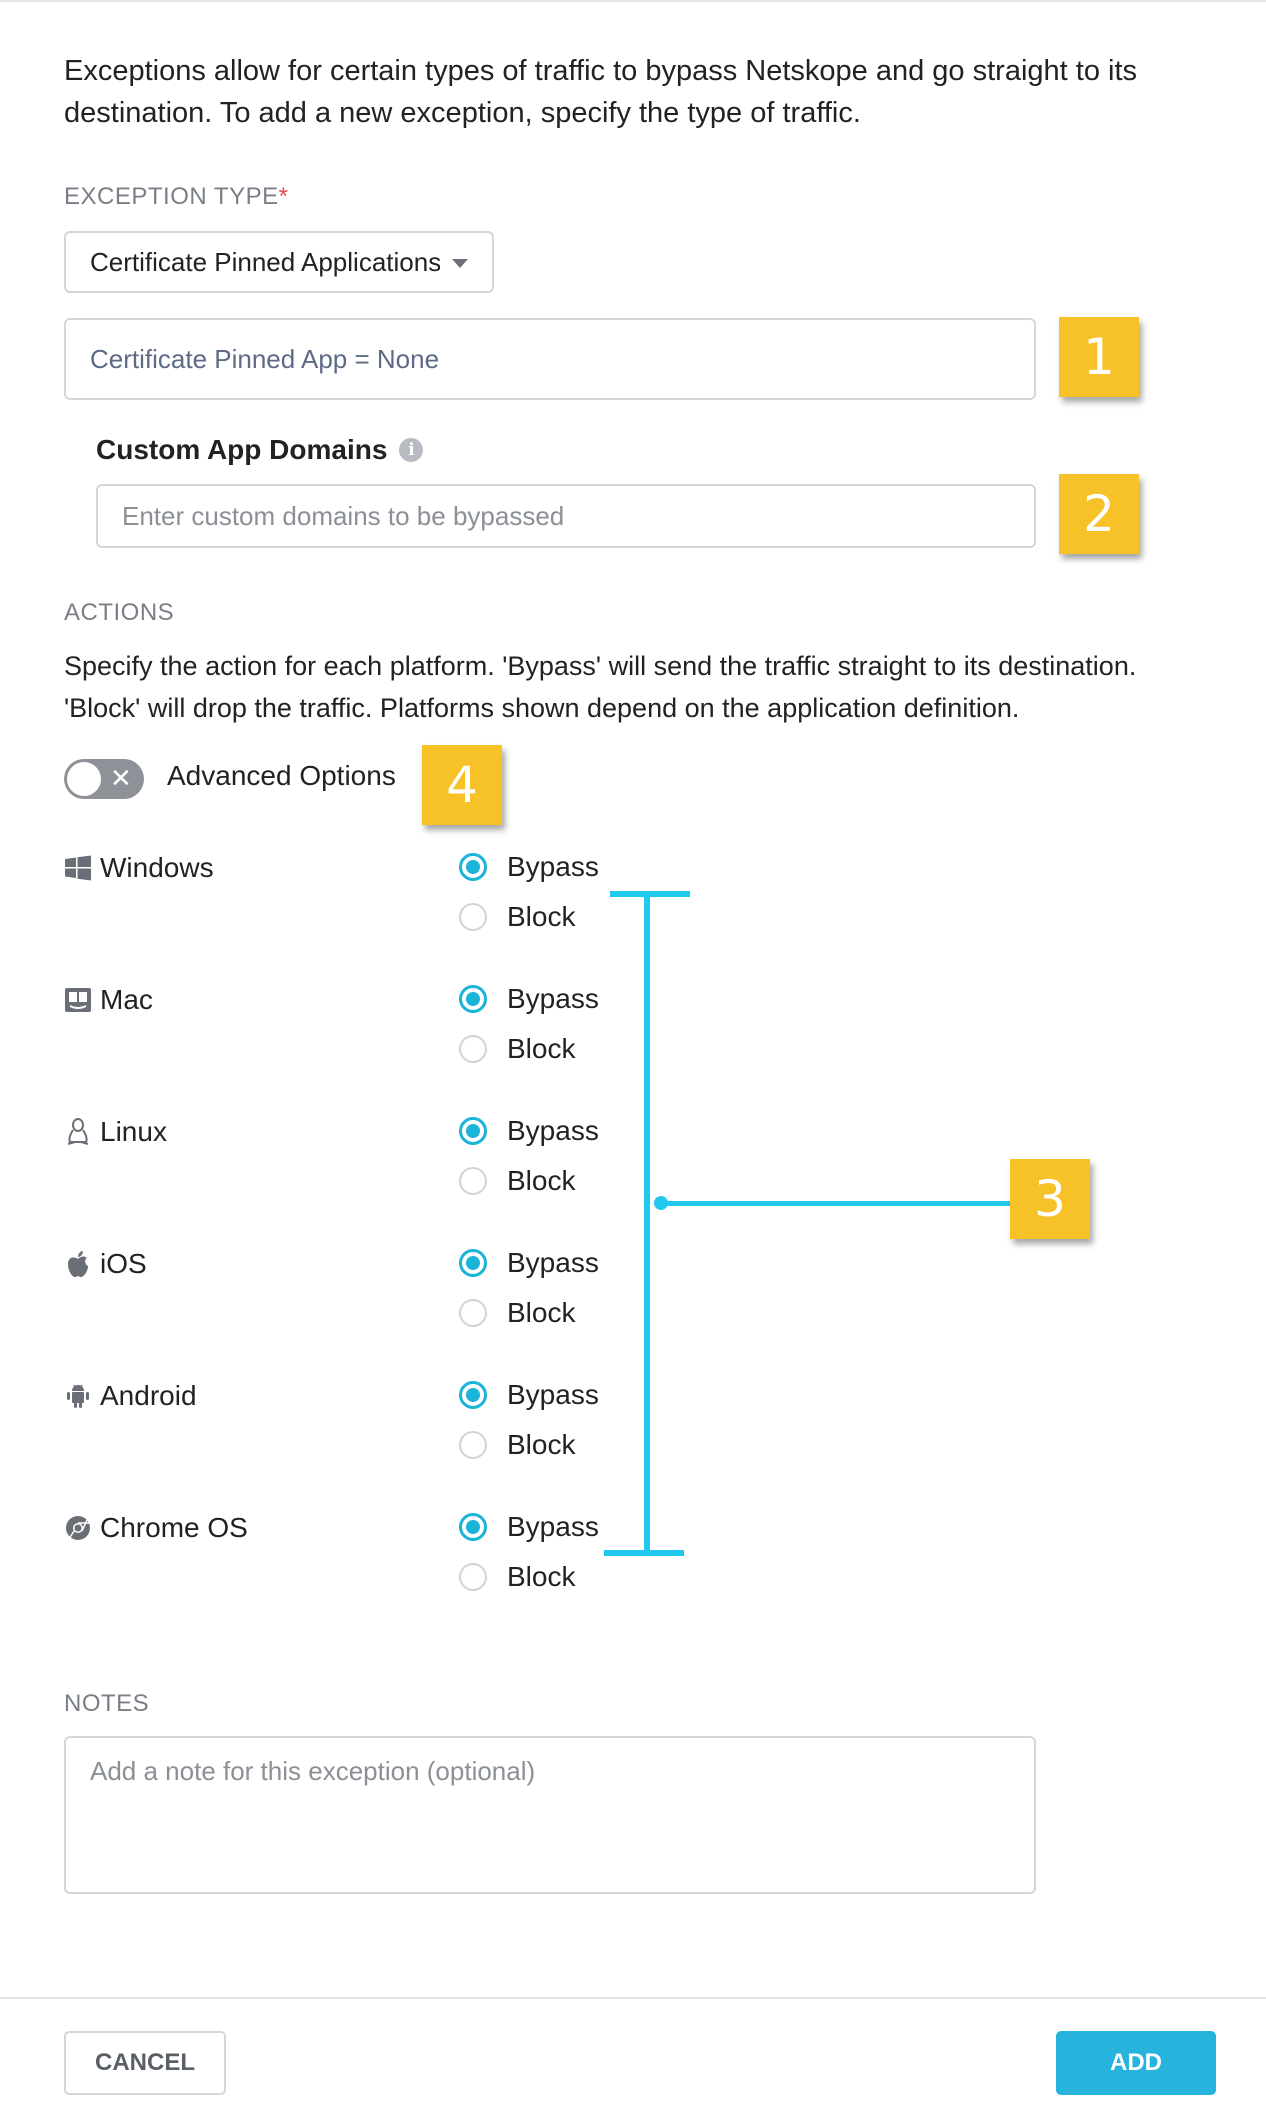 The image size is (1266, 2118). I want to click on annotation-badge-3: 3, so click(1050, 1199).